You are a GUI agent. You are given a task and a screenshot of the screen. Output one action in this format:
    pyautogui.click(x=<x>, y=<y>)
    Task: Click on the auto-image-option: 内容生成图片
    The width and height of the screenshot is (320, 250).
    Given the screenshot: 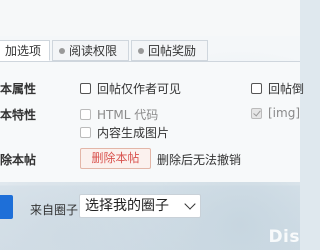 What is the action you would take?
    pyautogui.click(x=124, y=132)
    